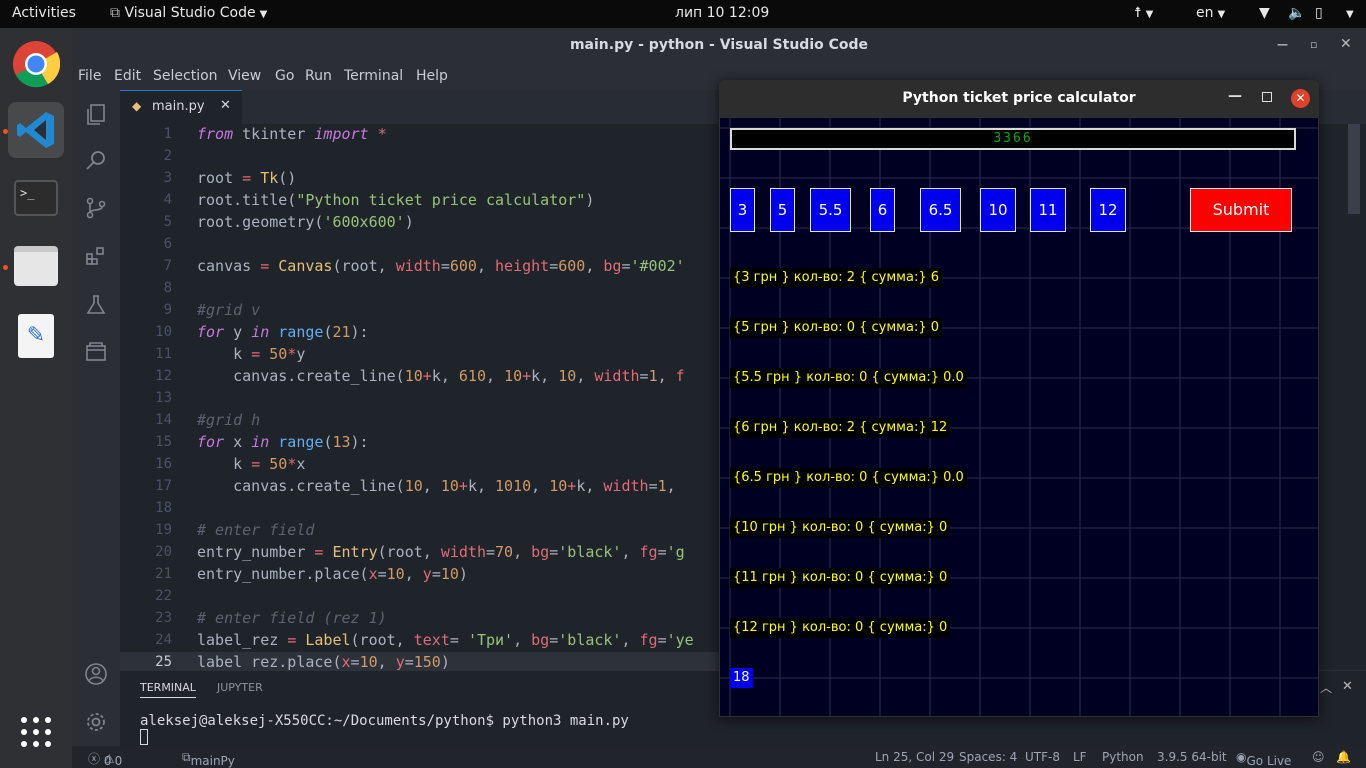 The height and width of the screenshot is (768, 1366). Describe the element at coordinates (914, 757) in the screenshot. I see `cursor-position: Ln 25, Col 29` at that location.